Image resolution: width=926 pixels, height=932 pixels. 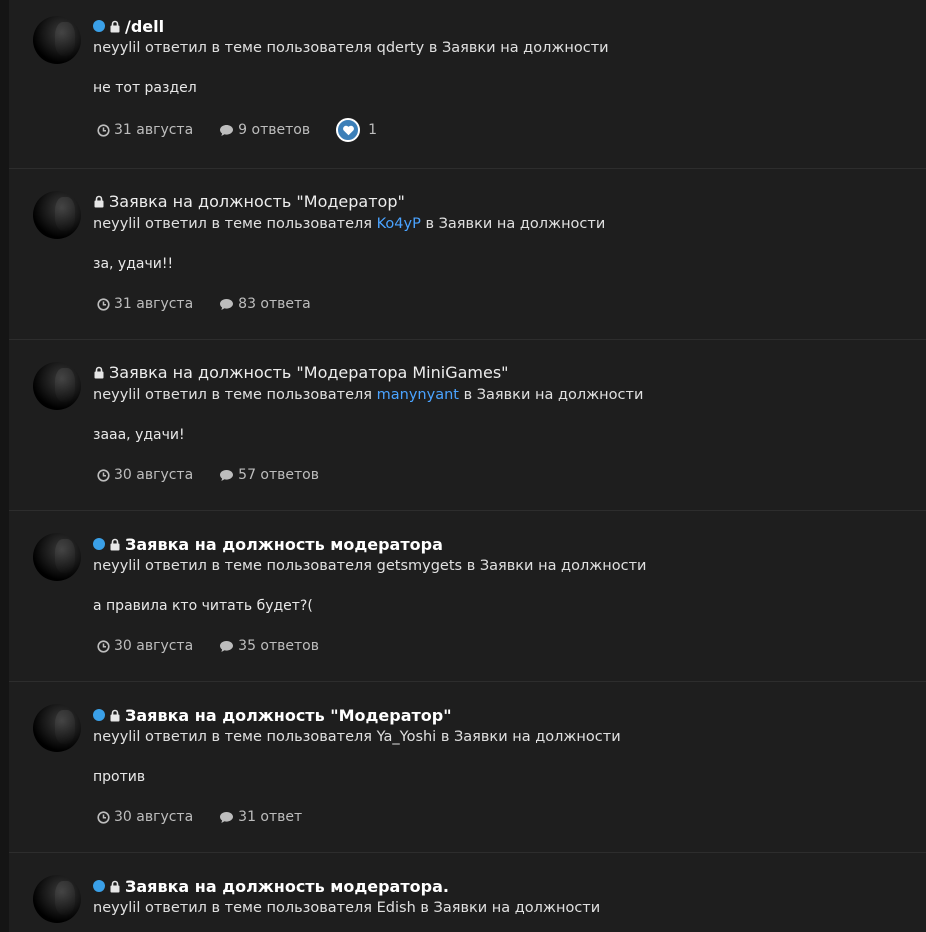 I want to click on topic-title-row: /dell, so click(x=128, y=26).